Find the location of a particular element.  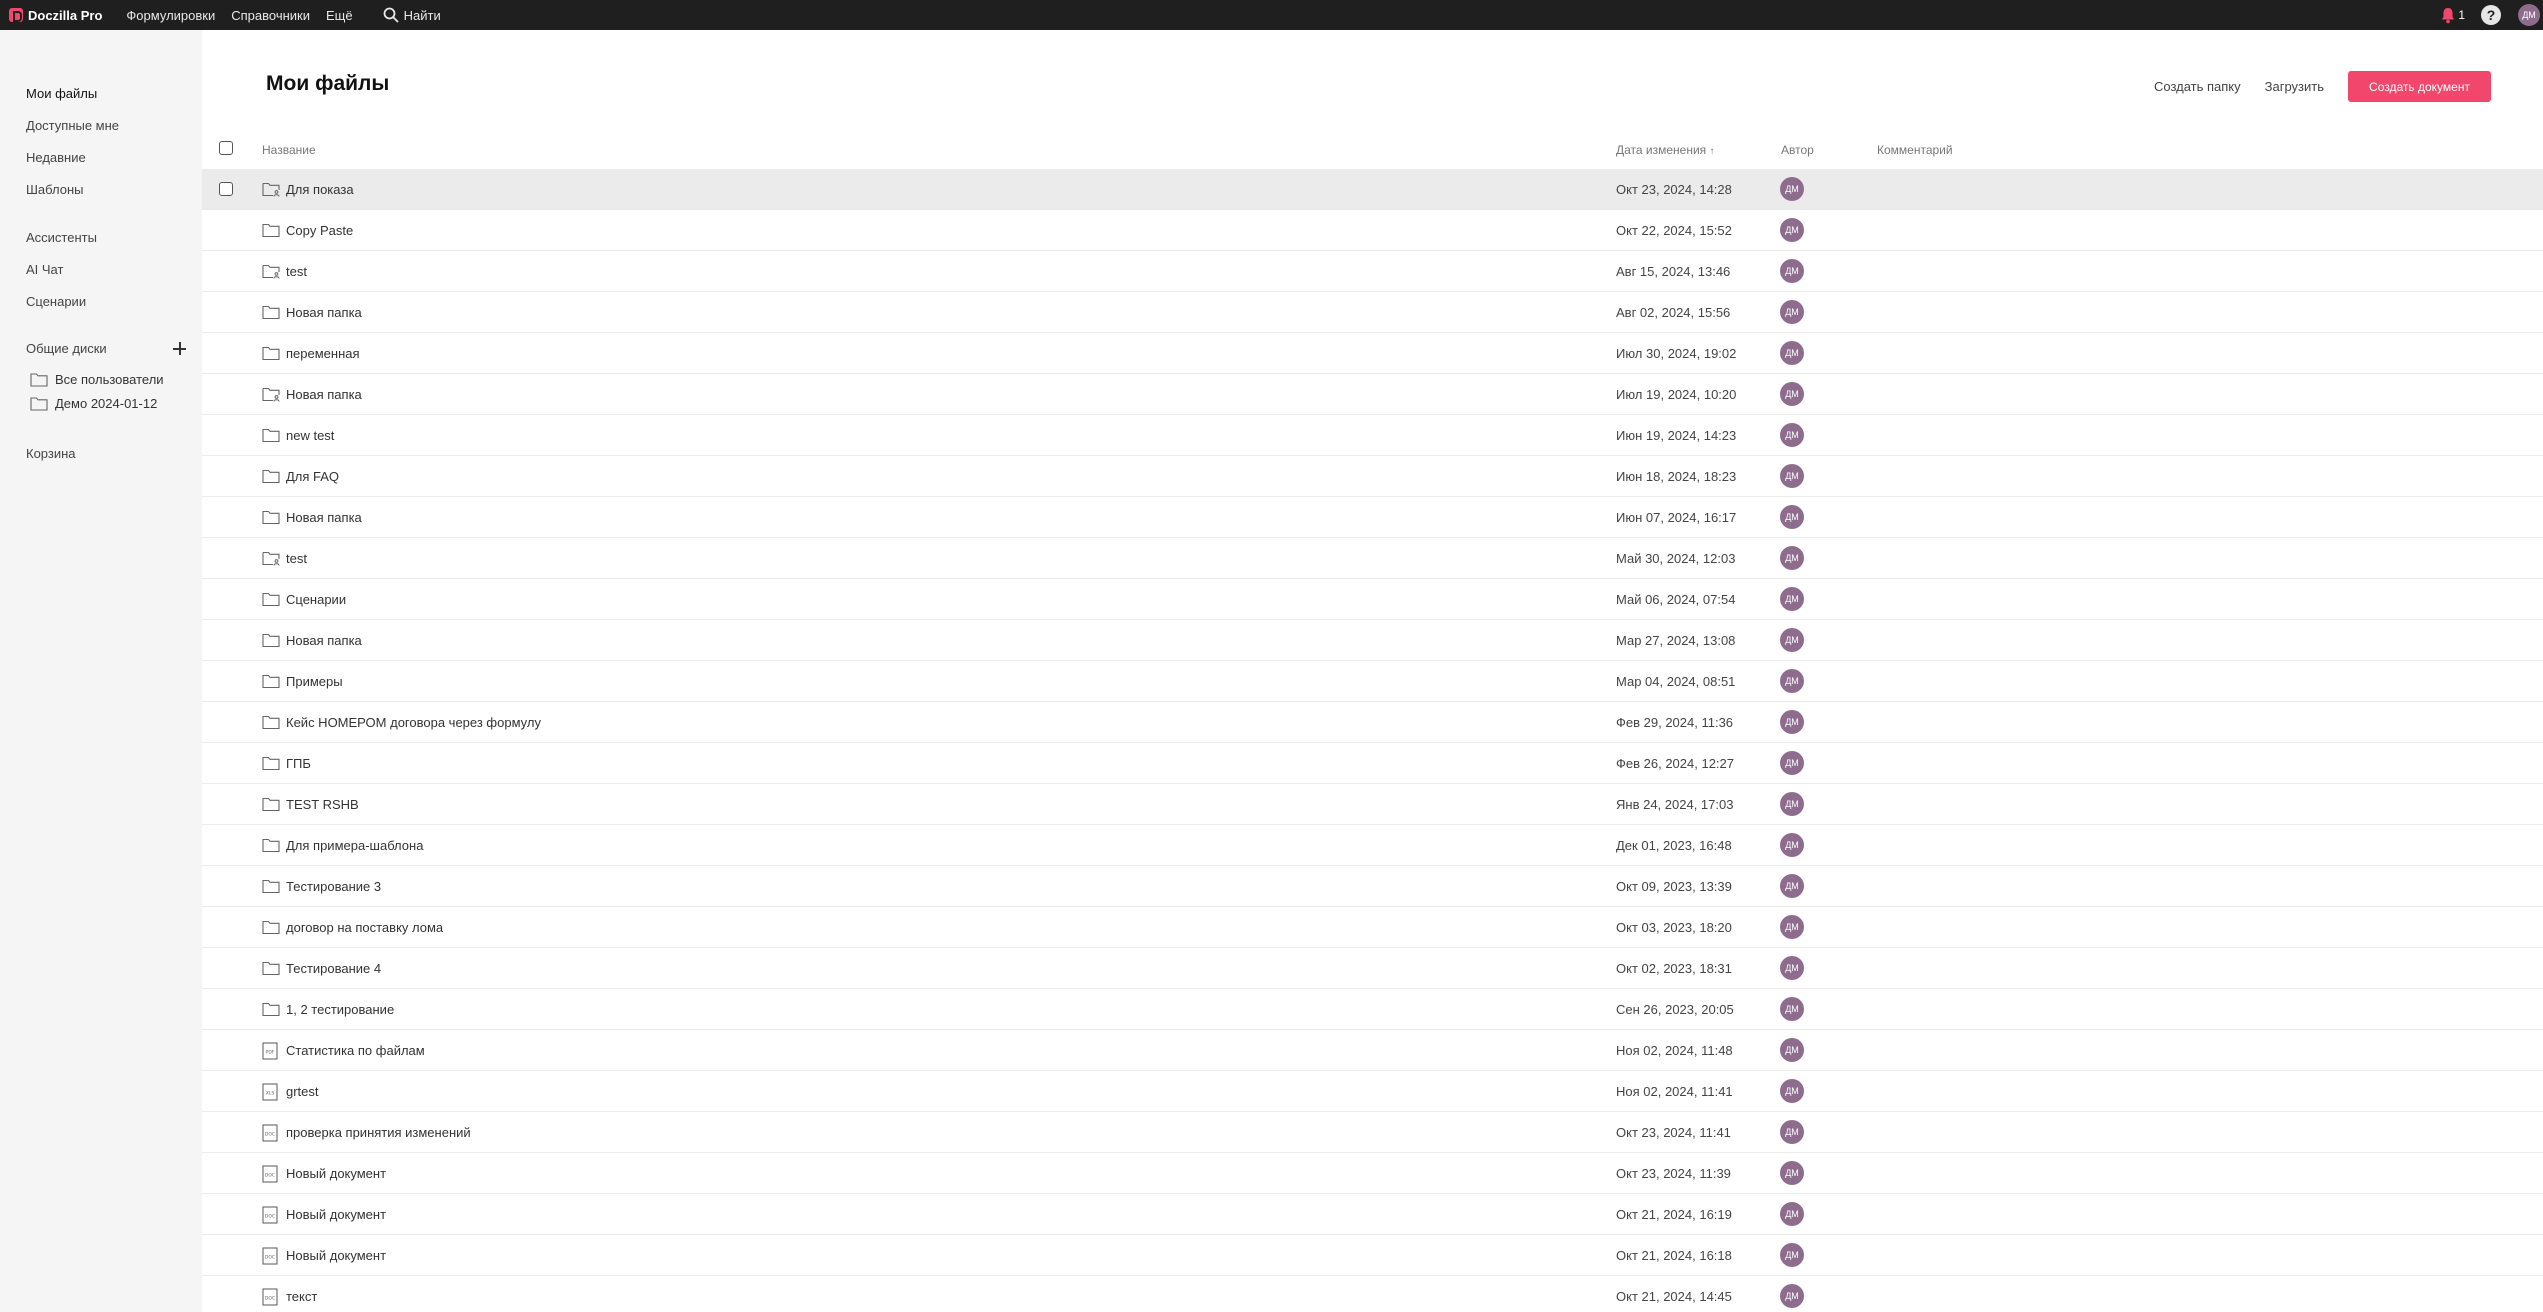

nav-more: Ещё is located at coordinates (339, 15).